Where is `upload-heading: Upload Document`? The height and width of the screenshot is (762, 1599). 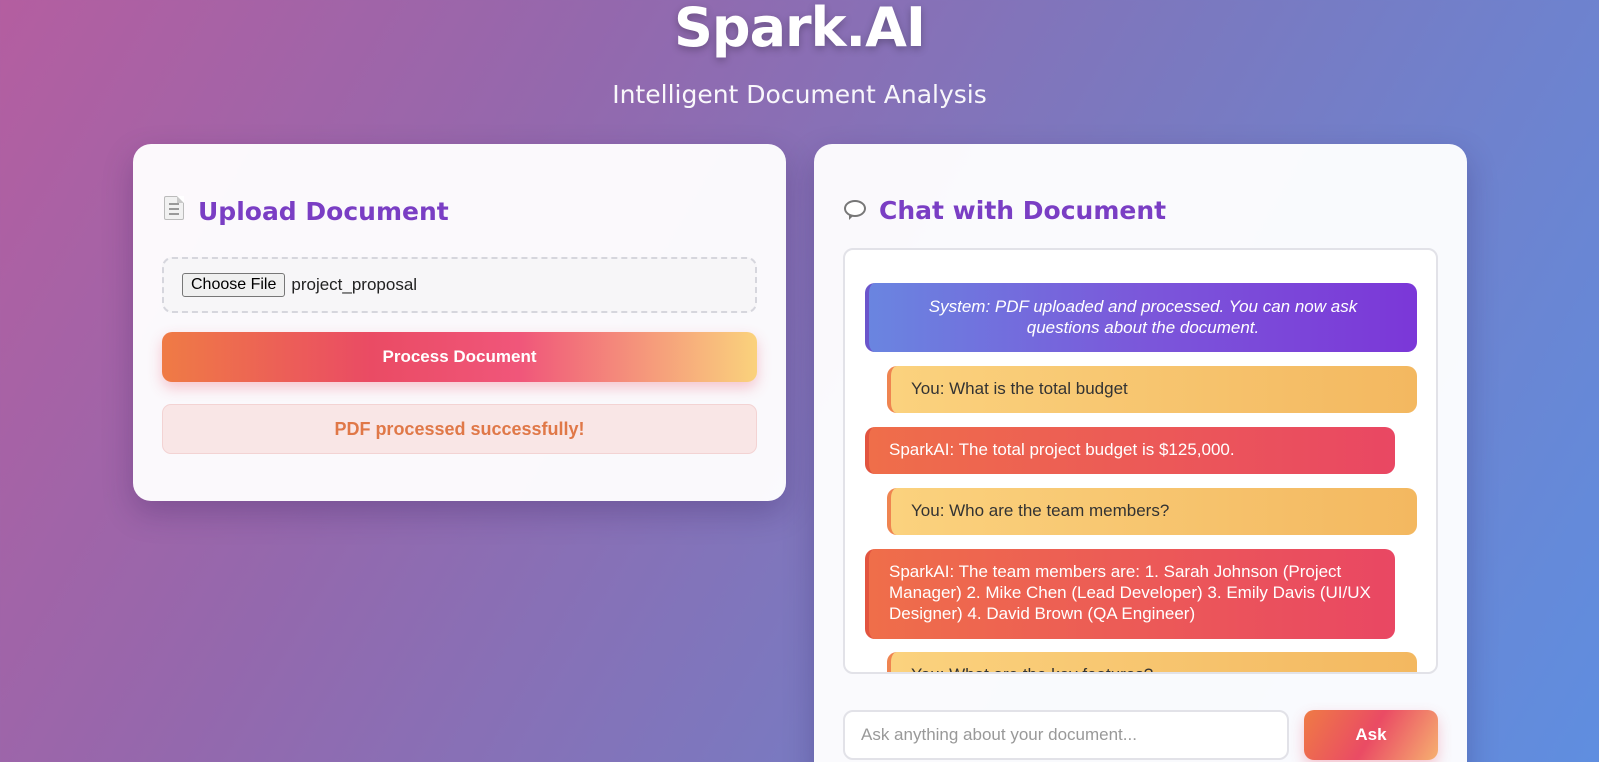 upload-heading: Upload Document is located at coordinates (305, 211).